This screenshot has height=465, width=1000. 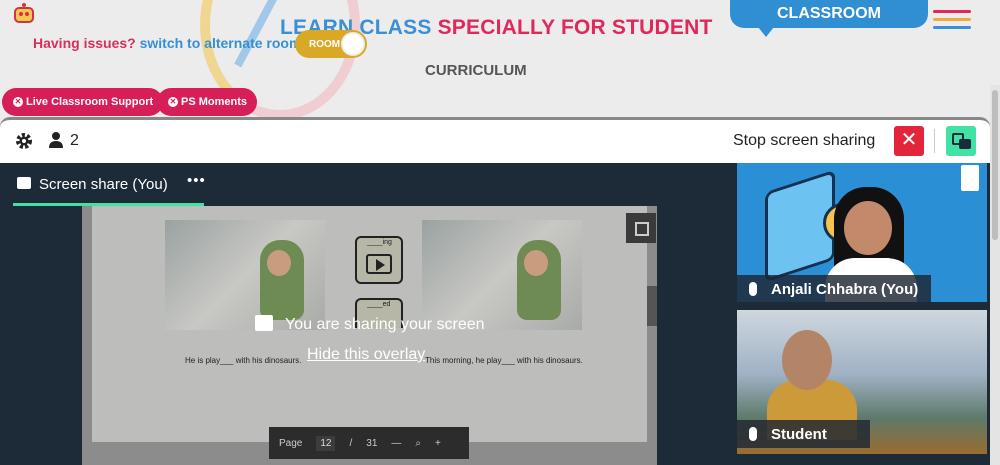 What do you see at coordinates (196, 180) in the screenshot?
I see `more-options-icon: •••` at bounding box center [196, 180].